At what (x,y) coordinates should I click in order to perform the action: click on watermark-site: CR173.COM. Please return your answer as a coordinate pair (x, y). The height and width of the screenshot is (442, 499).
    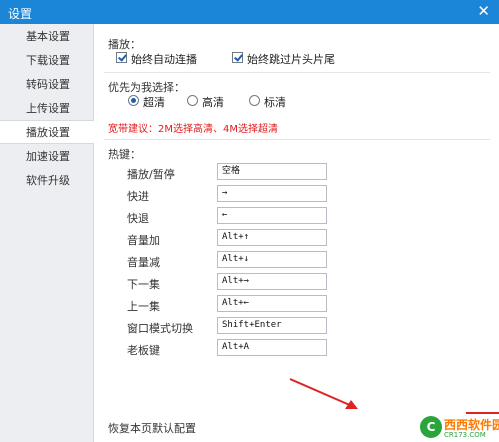
    Looking at the image, I should click on (465, 435).